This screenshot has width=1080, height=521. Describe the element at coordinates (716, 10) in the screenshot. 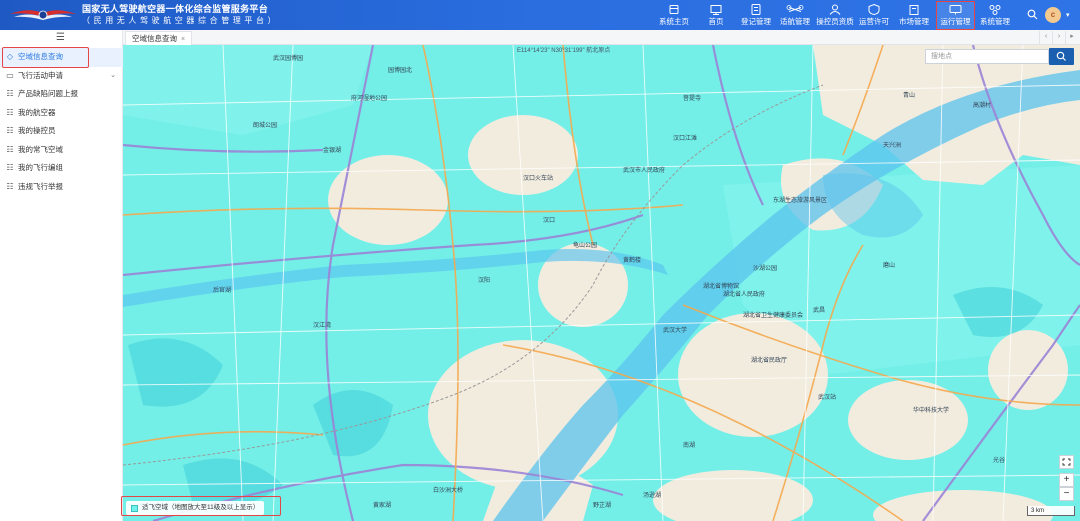

I see `monitor-icon` at that location.